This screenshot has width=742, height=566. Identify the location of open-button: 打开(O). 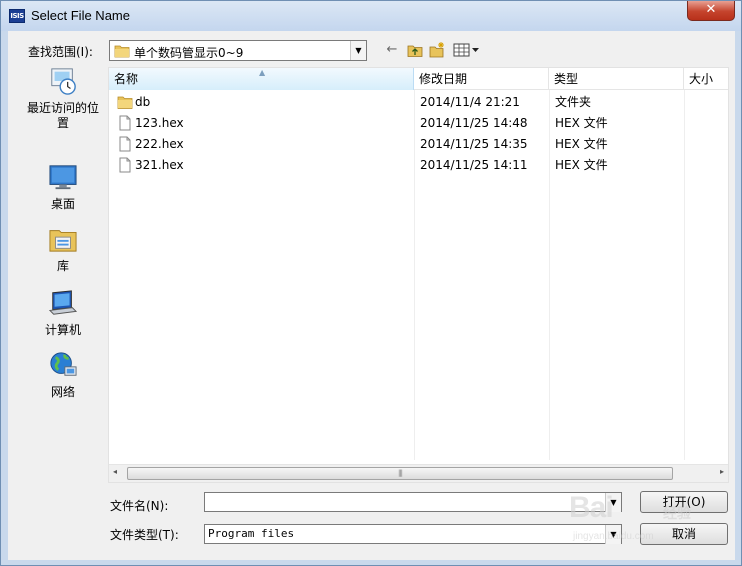
(684, 502).